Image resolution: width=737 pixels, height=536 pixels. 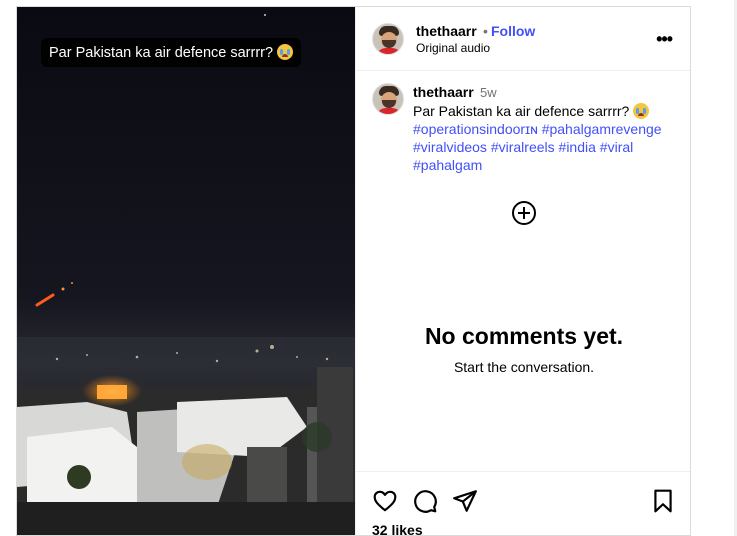 What do you see at coordinates (521, 111) in the screenshot?
I see `caption-body: Par Pakistan ka air defence sarrrr?` at bounding box center [521, 111].